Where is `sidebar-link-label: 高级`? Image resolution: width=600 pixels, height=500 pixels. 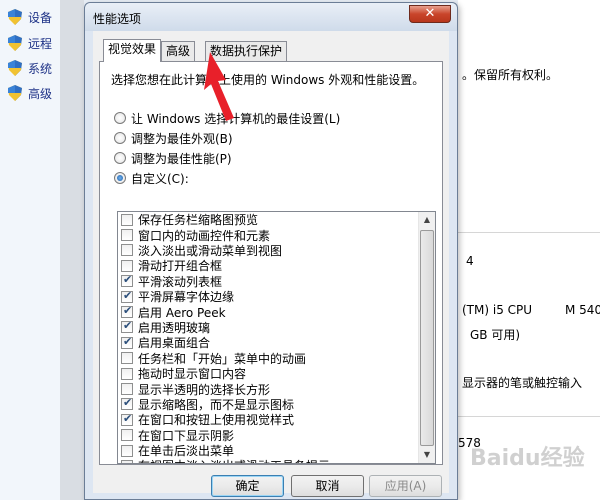
sidebar-link-label: 高级 is located at coordinates (40, 93).